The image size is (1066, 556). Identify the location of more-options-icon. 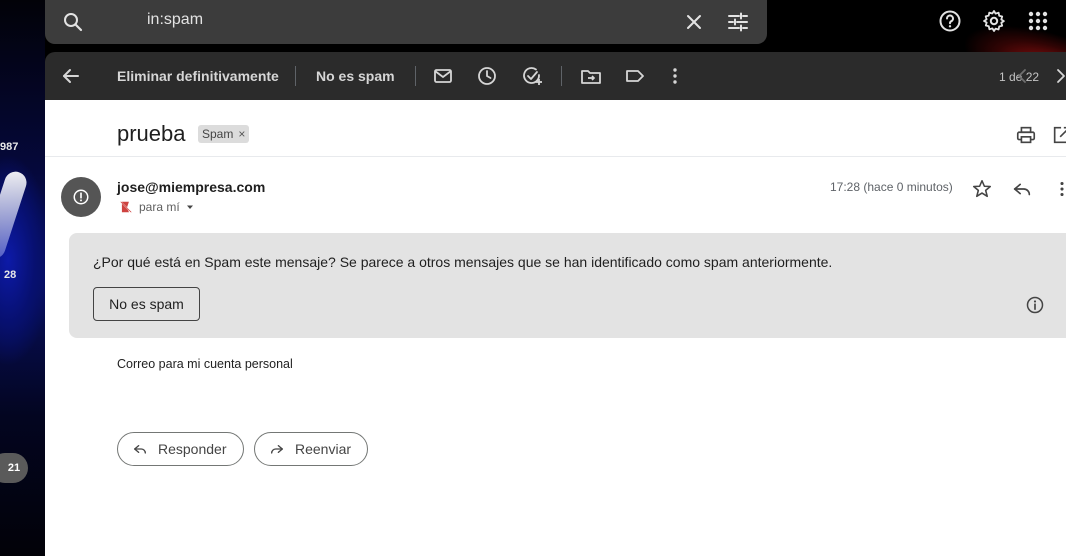
(675, 76).